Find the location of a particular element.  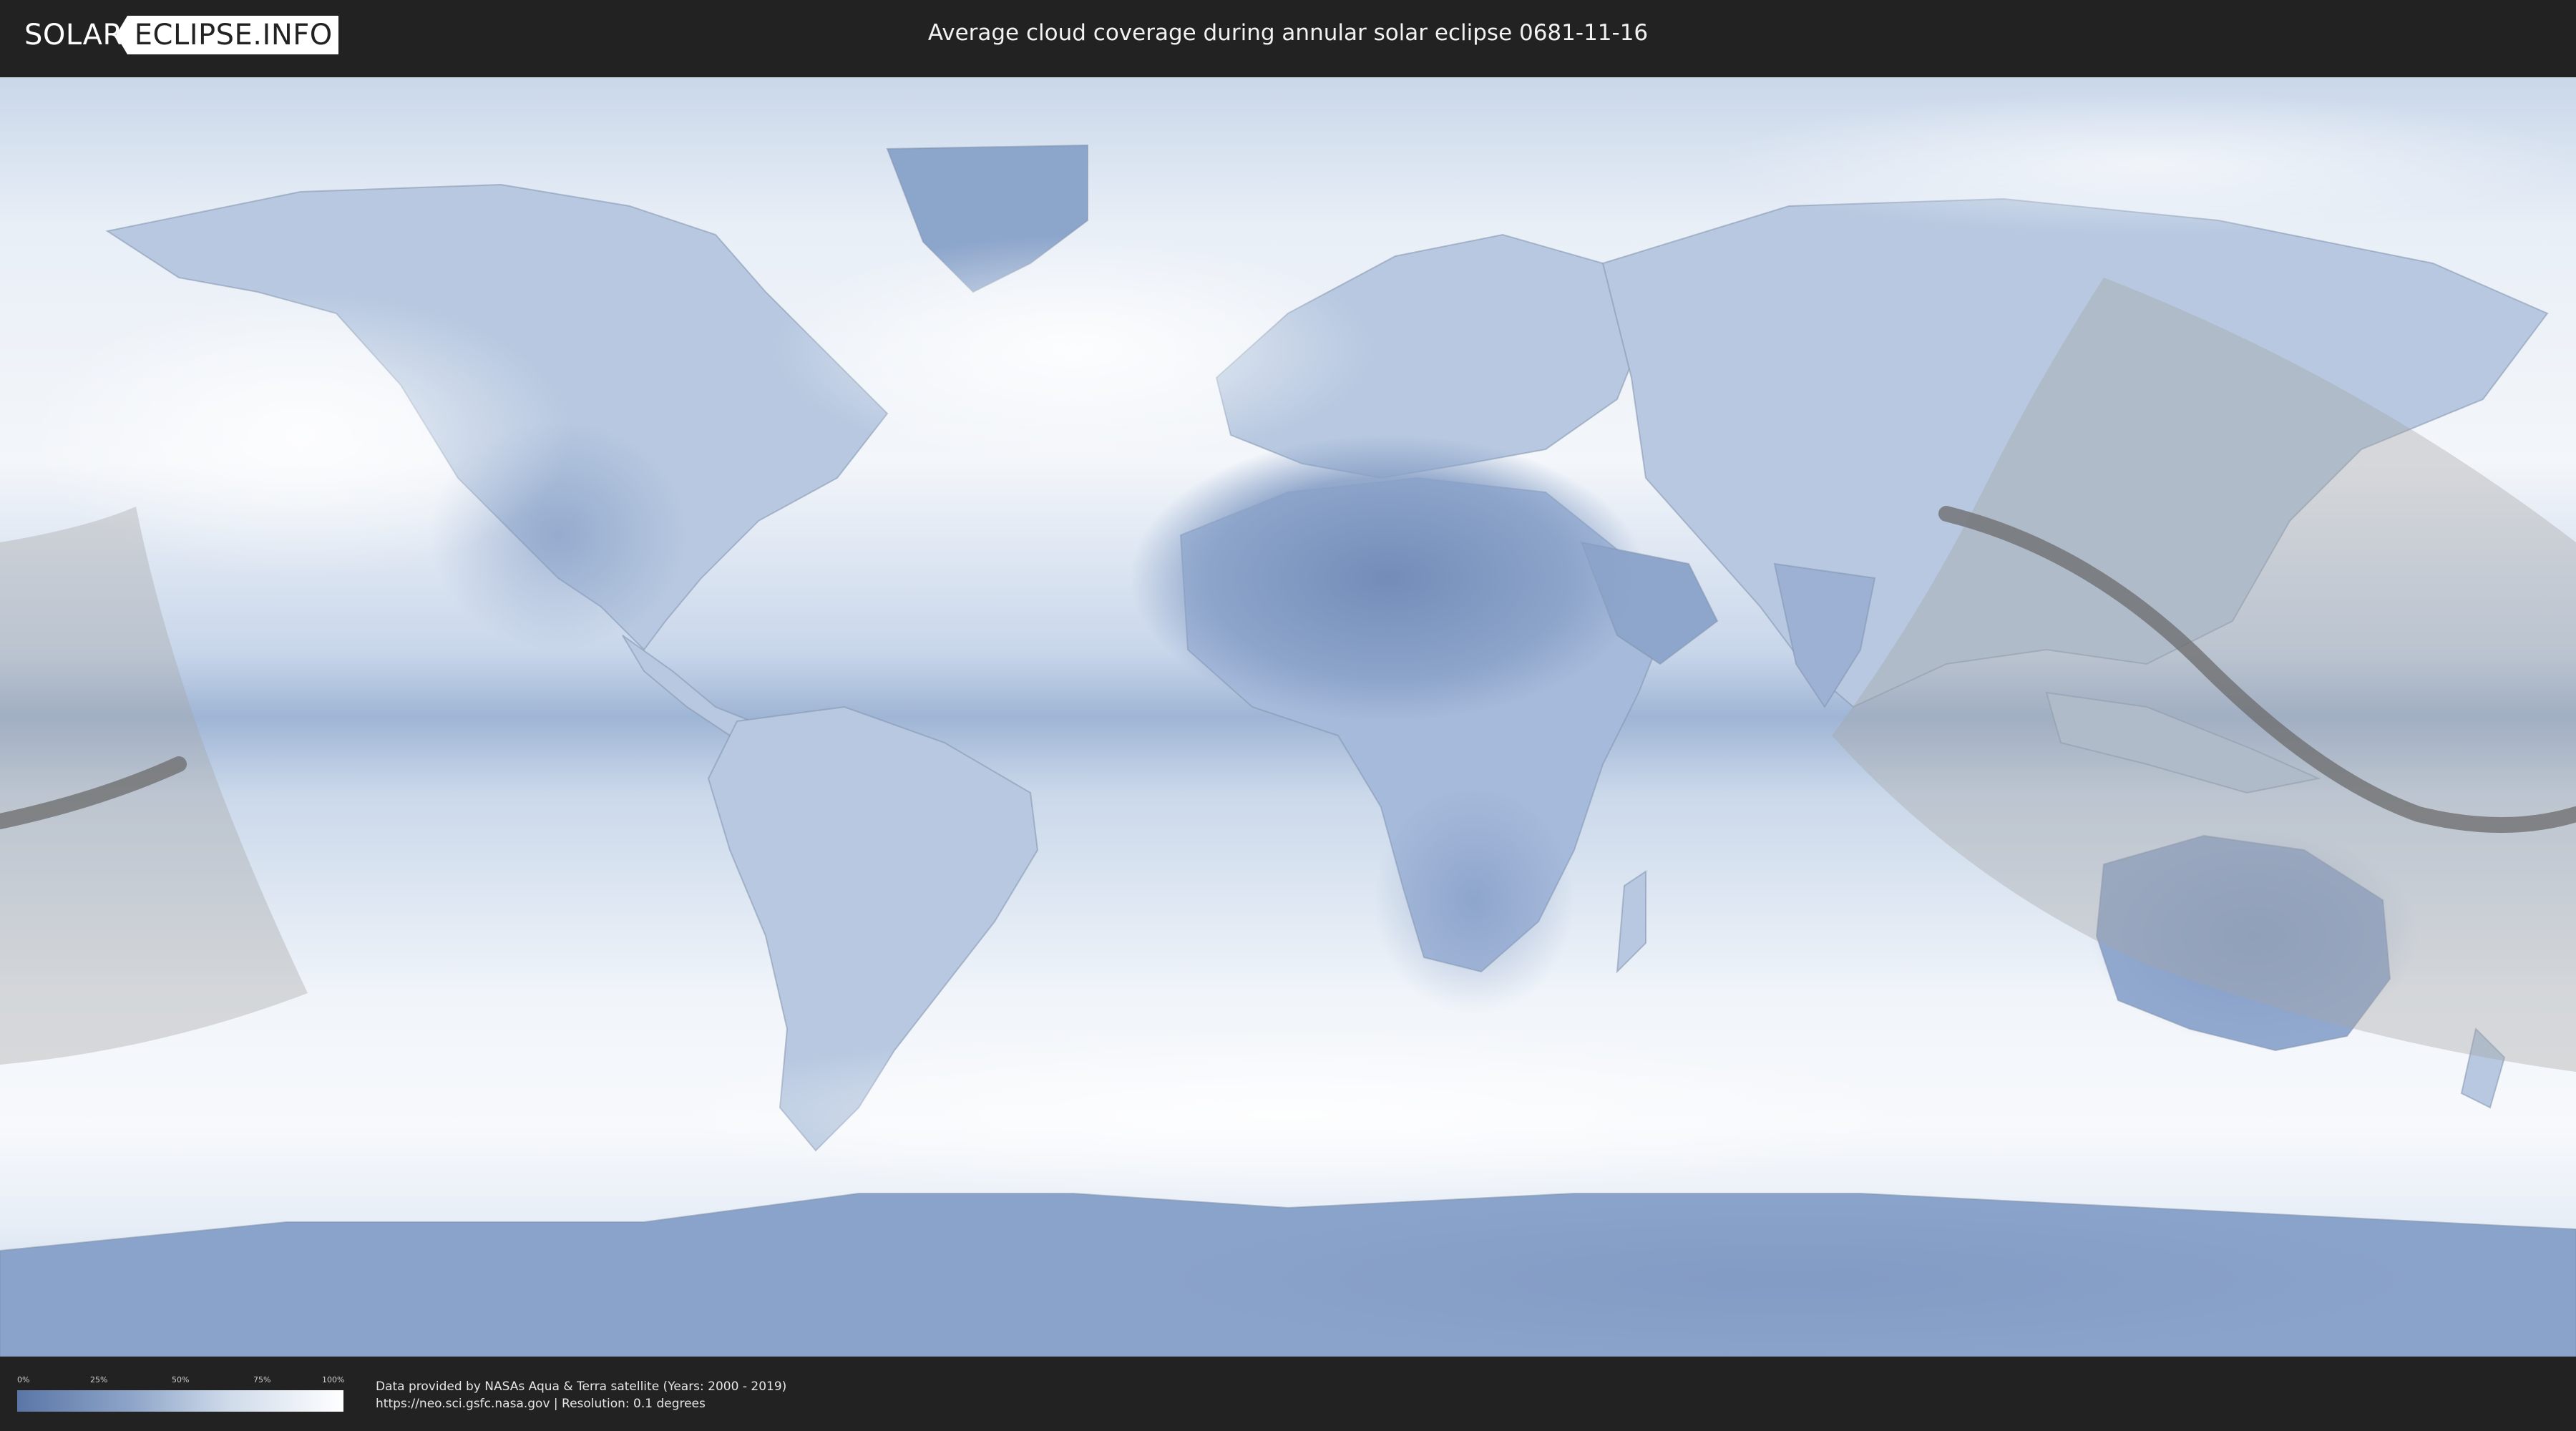

antarctica-clear-area is located at coordinates (1789, 1279).